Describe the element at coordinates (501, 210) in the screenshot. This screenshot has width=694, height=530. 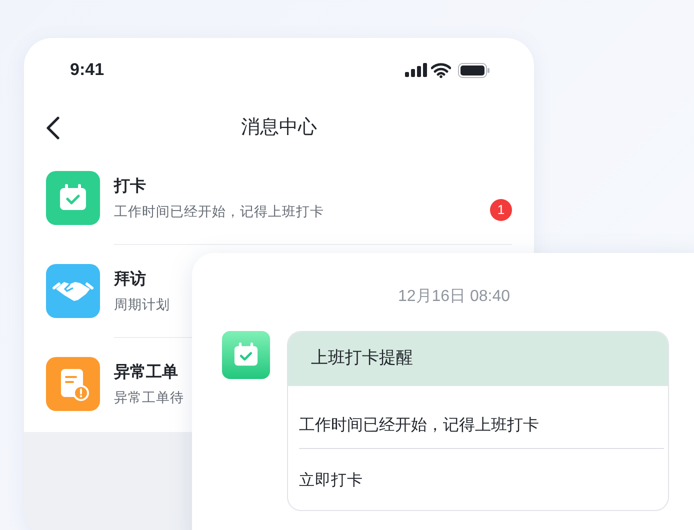
I see `unread-badge: 1` at that location.